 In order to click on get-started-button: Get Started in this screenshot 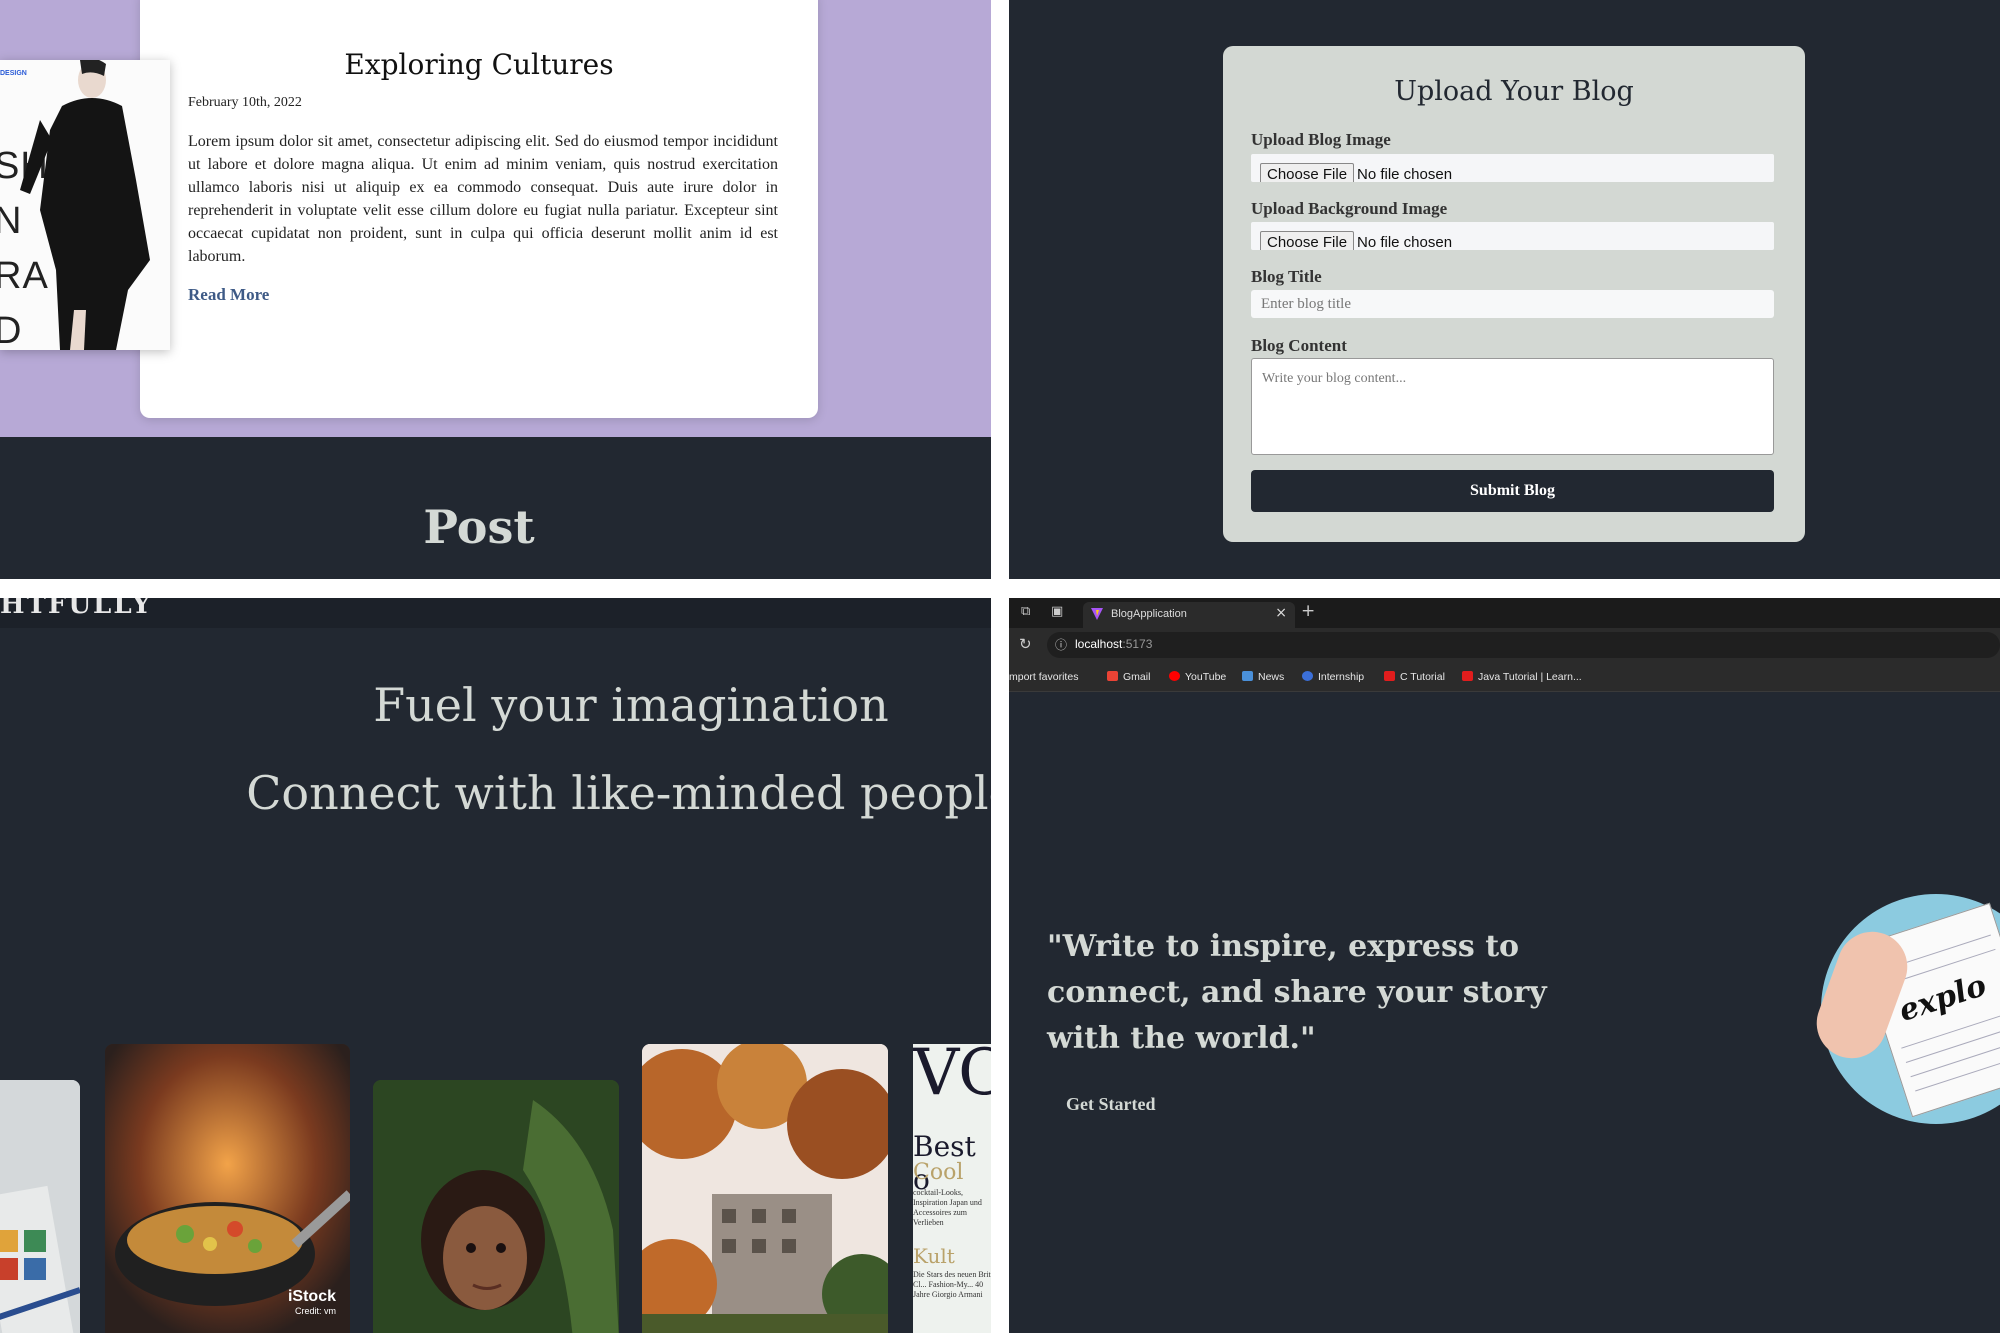, I will do `click(1110, 1104)`.